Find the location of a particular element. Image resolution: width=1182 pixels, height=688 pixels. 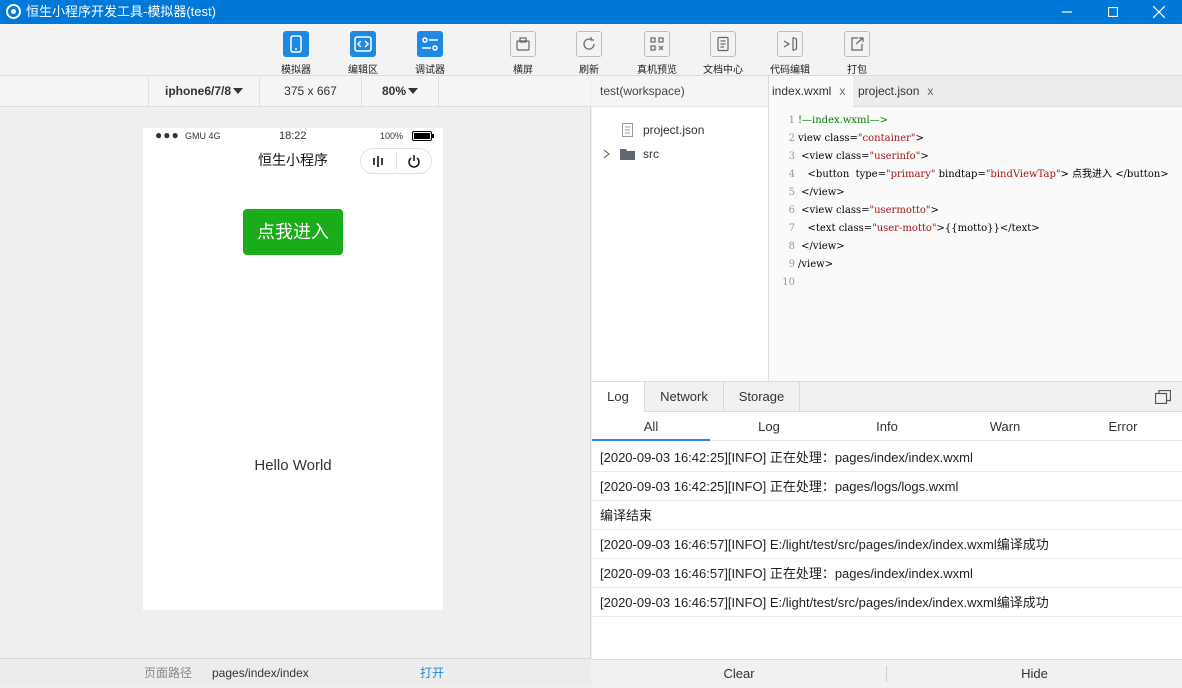

code-token: </view> is located at coordinates (821, 192).